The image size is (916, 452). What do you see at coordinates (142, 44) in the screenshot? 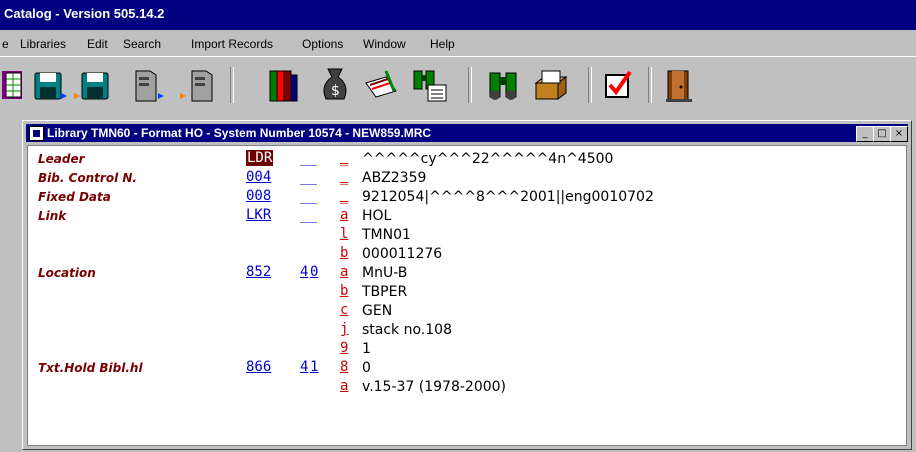
I see `menu-search: Search` at bounding box center [142, 44].